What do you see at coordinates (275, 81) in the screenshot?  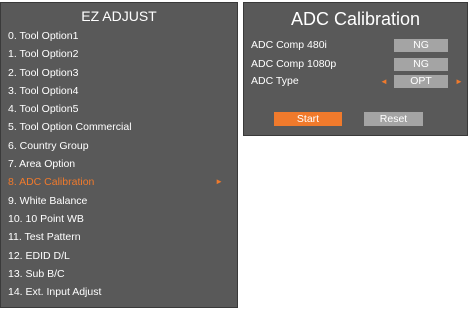 I see `adc-type-label: ADC Type` at bounding box center [275, 81].